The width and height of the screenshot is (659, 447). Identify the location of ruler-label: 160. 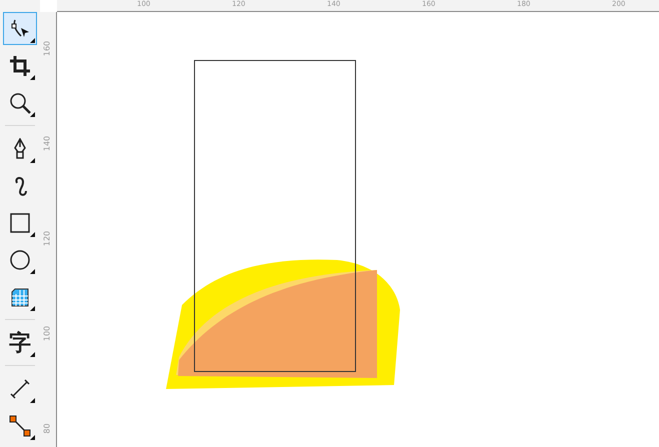
(47, 49).